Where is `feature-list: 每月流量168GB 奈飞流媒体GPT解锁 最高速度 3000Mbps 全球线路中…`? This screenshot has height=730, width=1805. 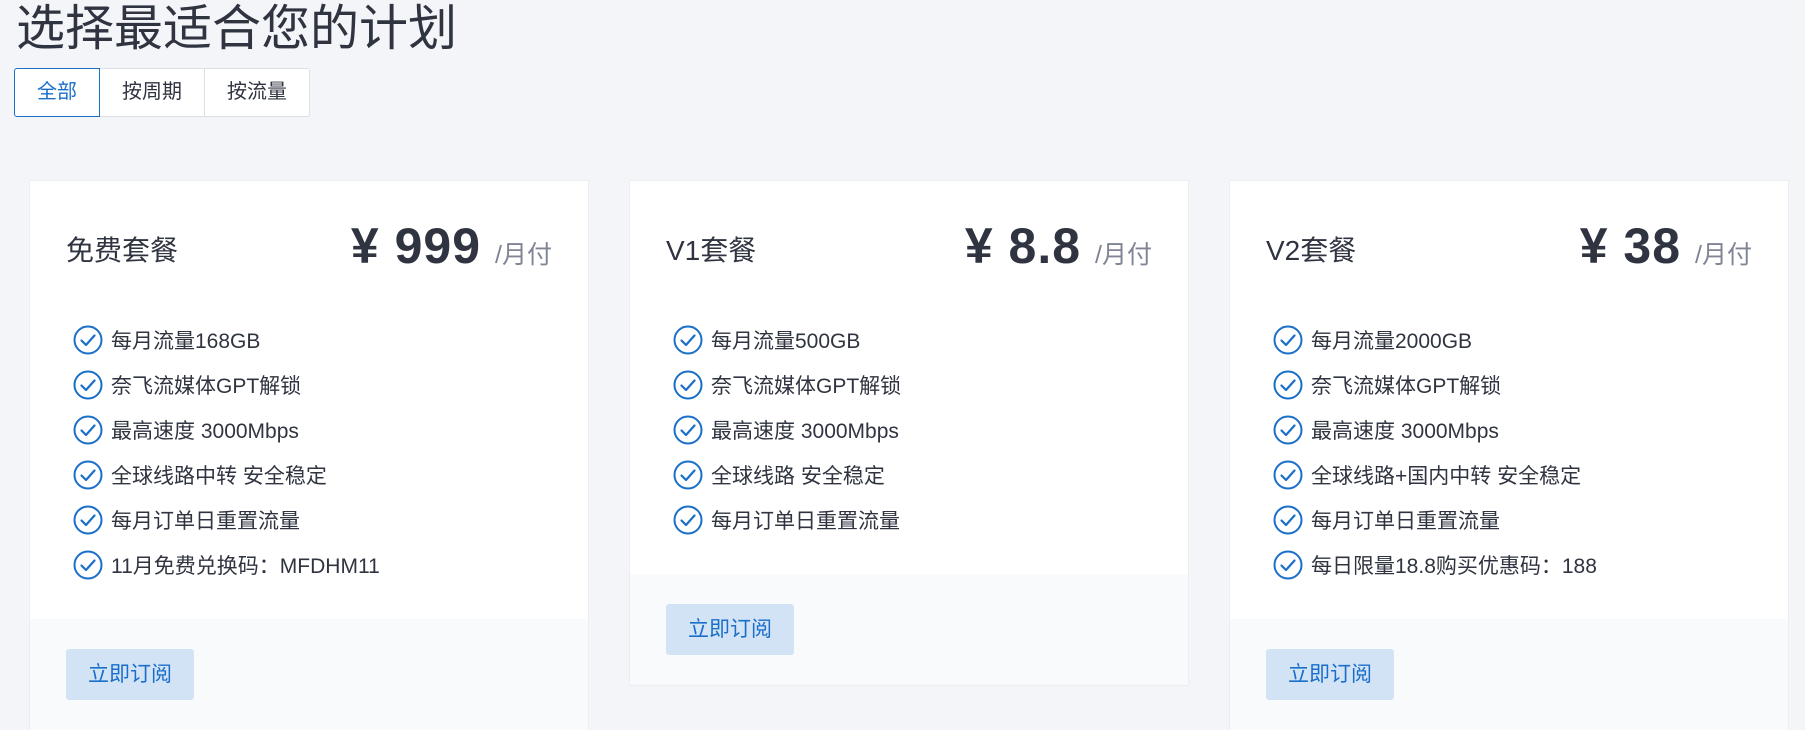
feature-list: 每月流量168GB 奈飞流媒体GPT解锁 最高速度 3000Mbps 全球线路中… is located at coordinates (309, 468).